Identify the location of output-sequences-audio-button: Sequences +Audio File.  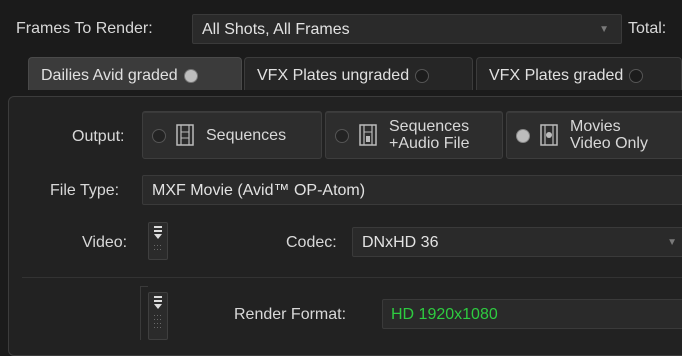
(414, 135).